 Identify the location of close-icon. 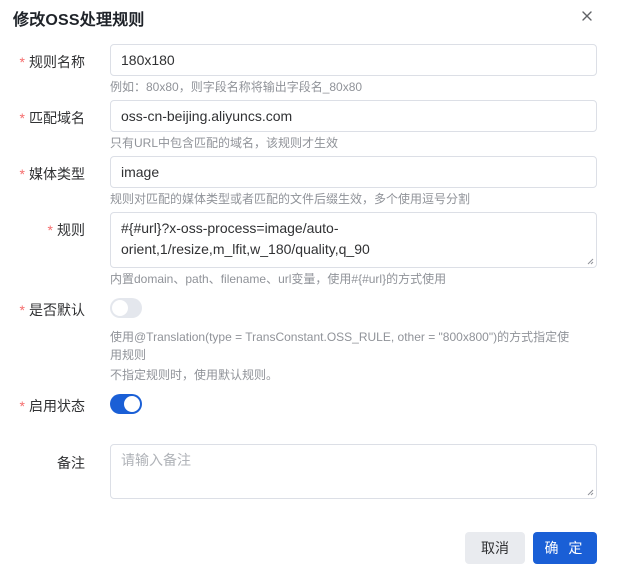
(587, 16).